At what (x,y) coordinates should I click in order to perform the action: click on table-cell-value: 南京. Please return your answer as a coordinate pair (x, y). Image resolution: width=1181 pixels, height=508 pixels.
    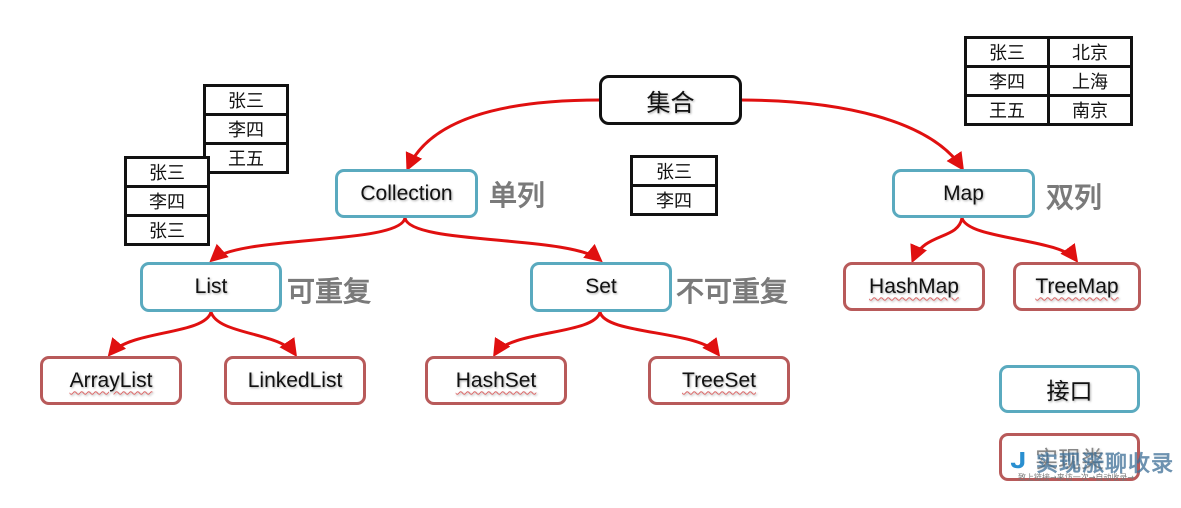
    Looking at the image, I should click on (1090, 110).